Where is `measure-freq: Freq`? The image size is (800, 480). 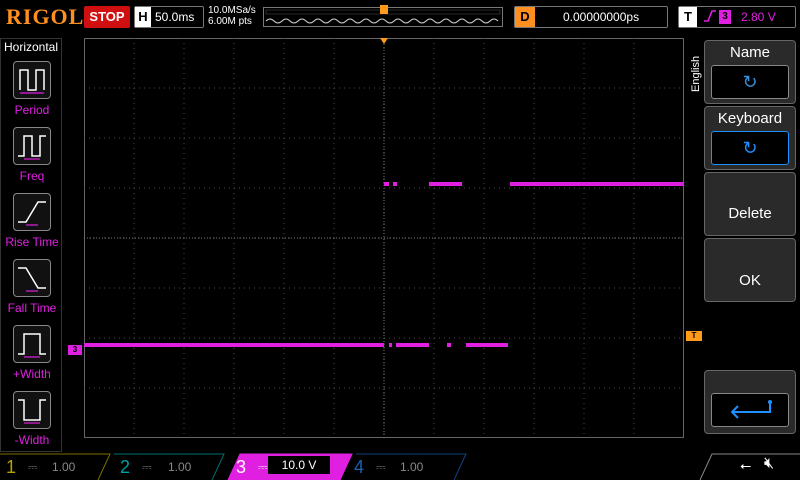
measure-freq: Freq is located at coordinates (32, 160).